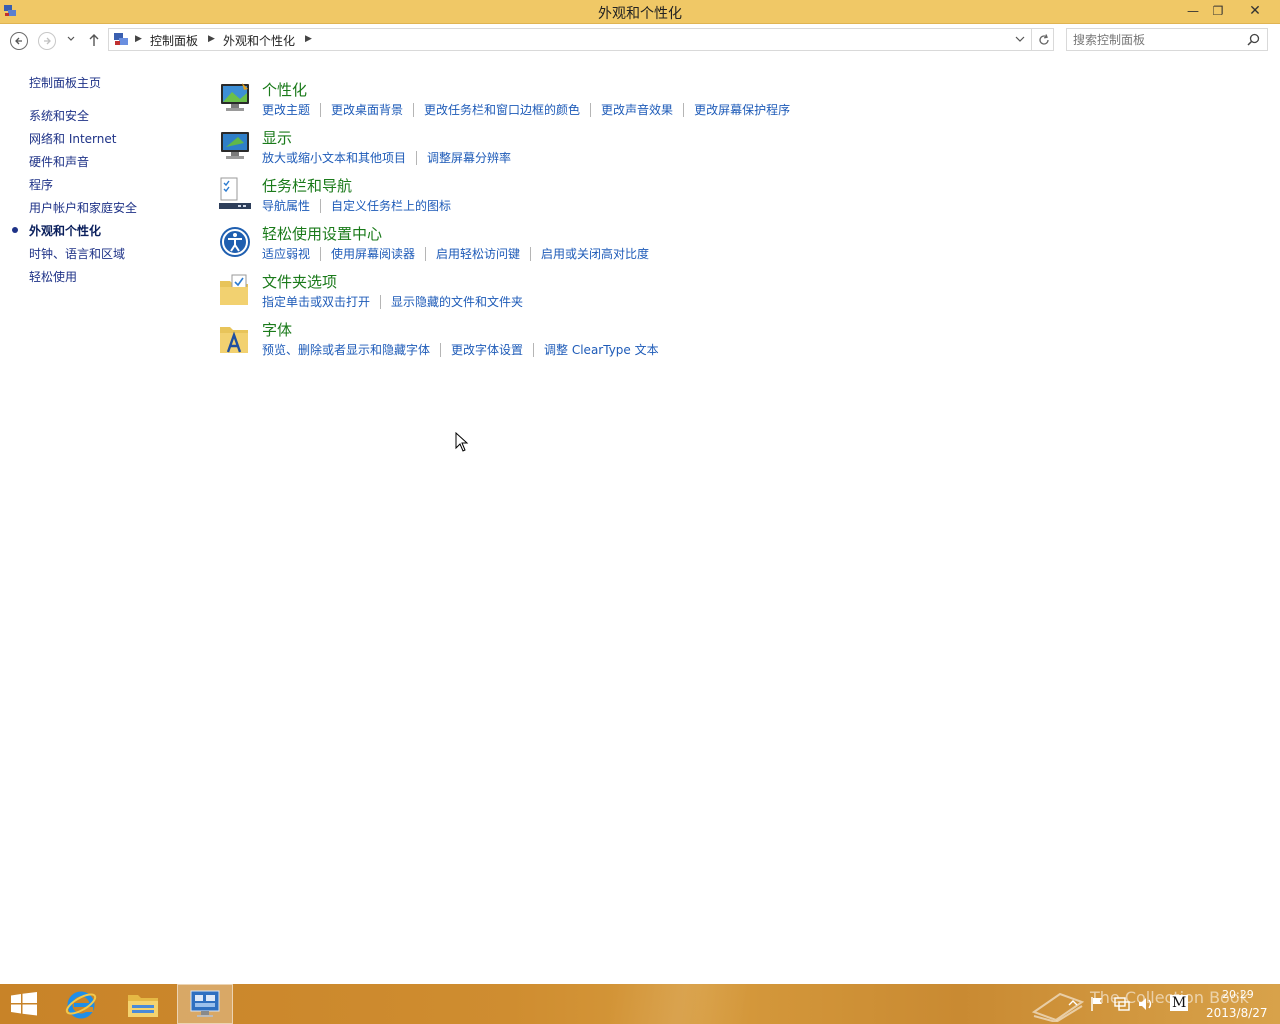 This screenshot has width=1280, height=1024. I want to click on sidebar-home-link: 控制面板主页, so click(65, 82).